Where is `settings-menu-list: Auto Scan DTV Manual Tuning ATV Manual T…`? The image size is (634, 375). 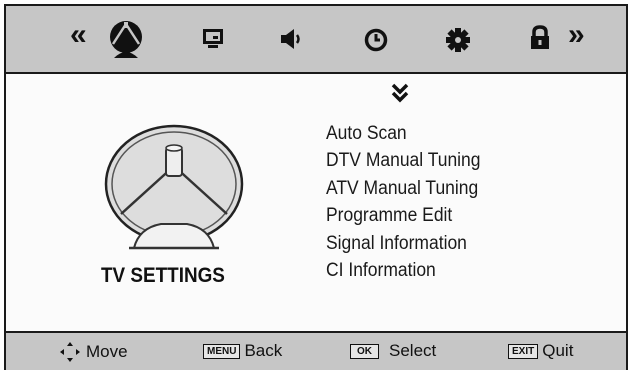
settings-menu-list: Auto Scan DTV Manual Tuning ATV Manual T… is located at coordinates (410, 202).